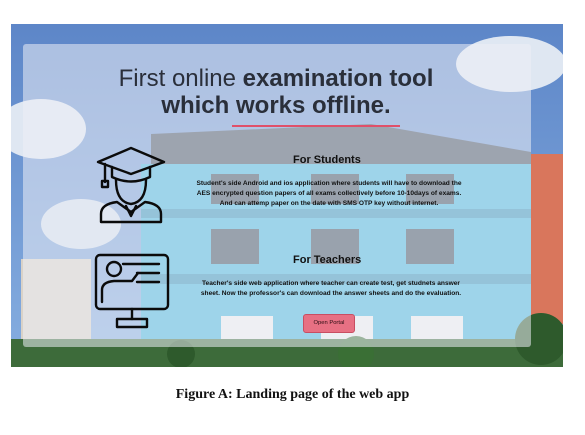 This screenshot has height=435, width=585. What do you see at coordinates (329, 323) in the screenshot?
I see `open-portal-button: Open Portal` at bounding box center [329, 323].